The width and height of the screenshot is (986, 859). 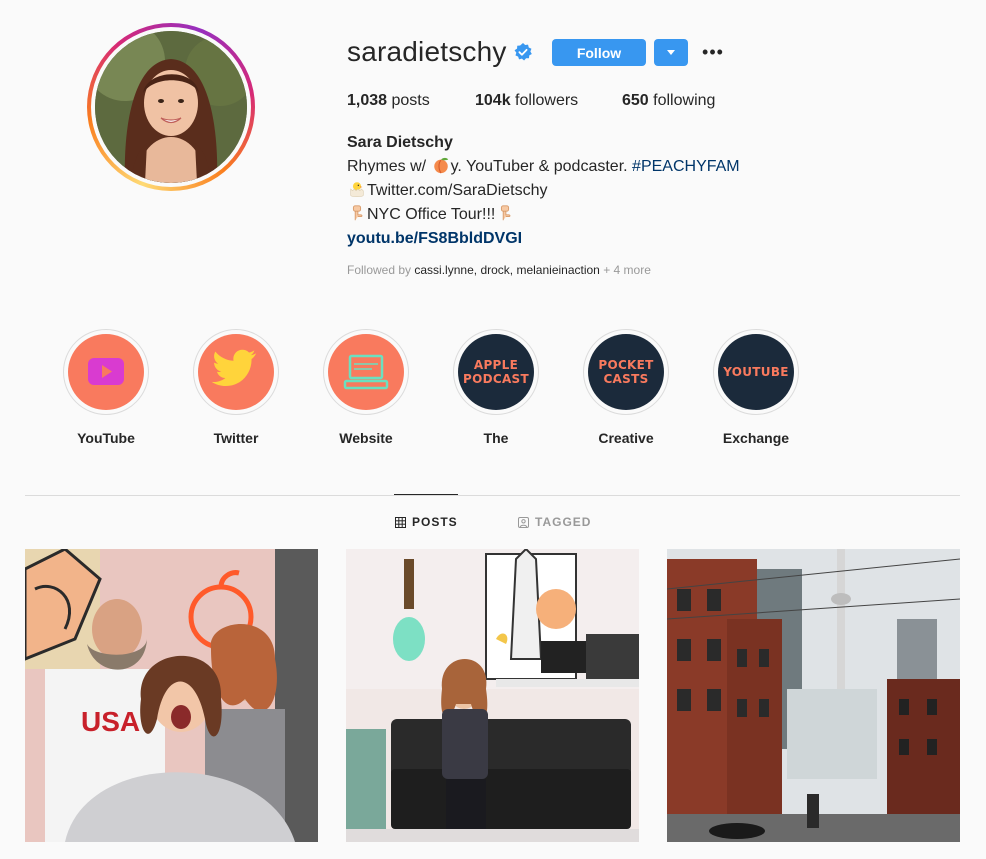 I want to click on highlight-youtube: YouTube, so click(x=106, y=387).